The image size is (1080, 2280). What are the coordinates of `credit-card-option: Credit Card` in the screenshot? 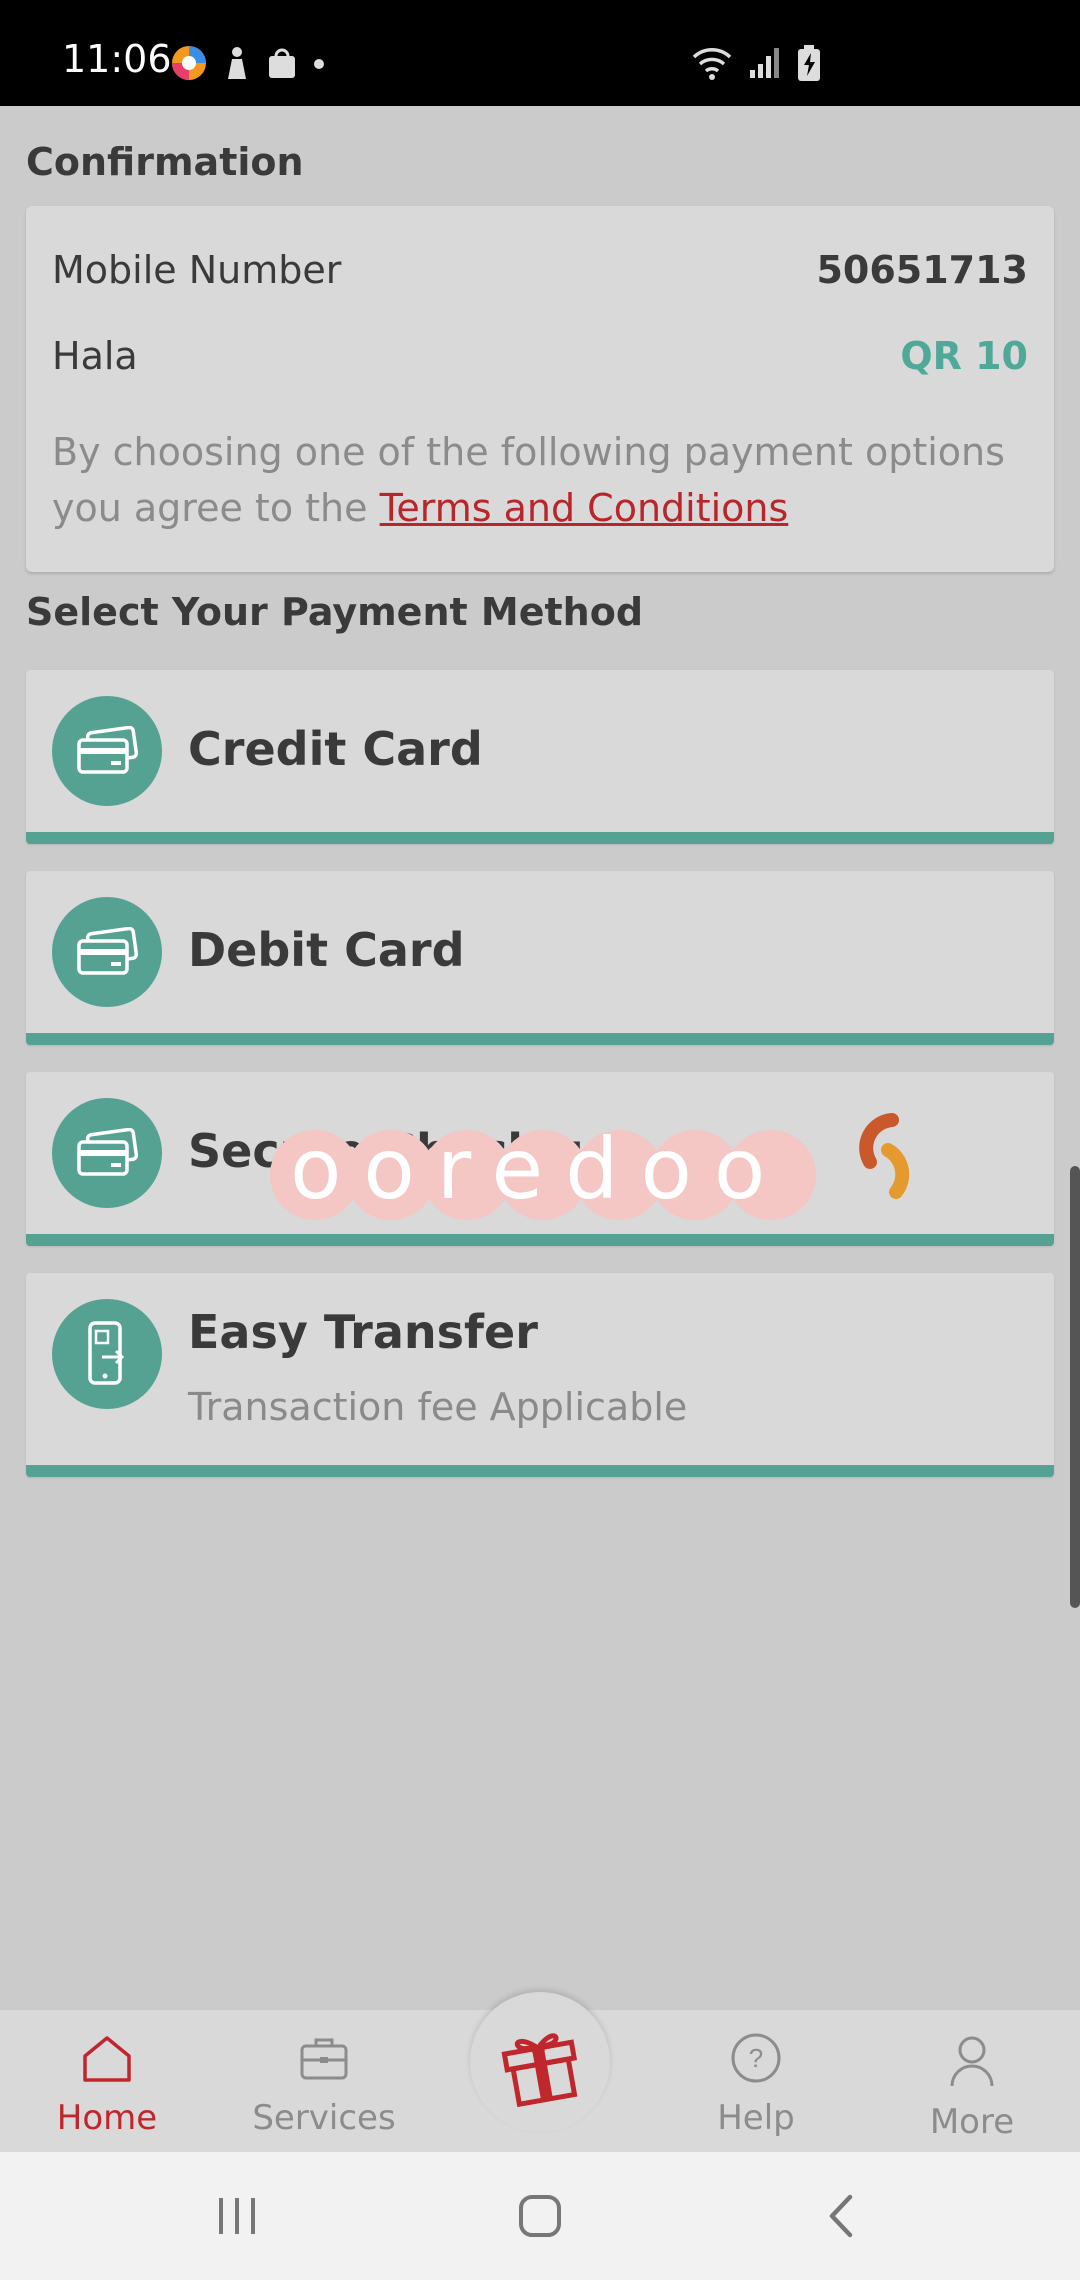 It's located at (540, 757).